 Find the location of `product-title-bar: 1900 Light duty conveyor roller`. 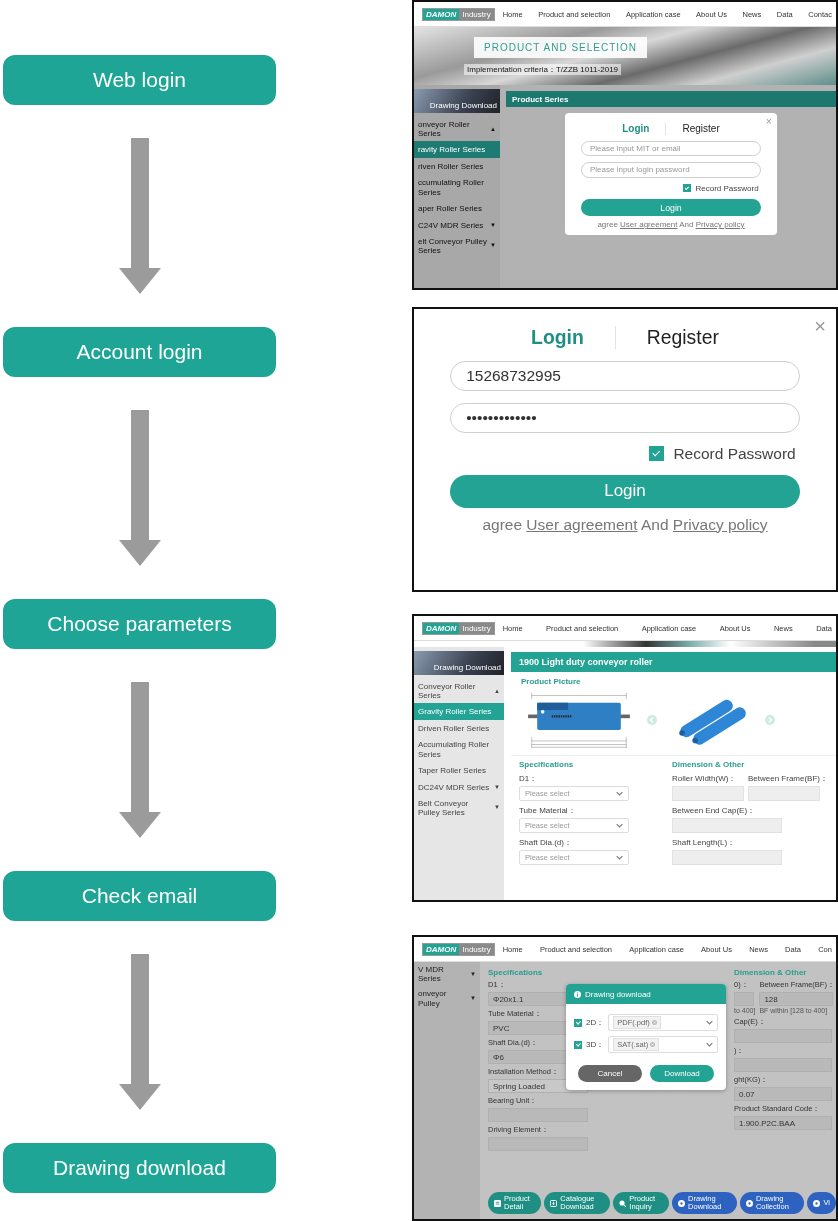

product-title-bar: 1900 Light duty conveyor roller is located at coordinates (673, 662).